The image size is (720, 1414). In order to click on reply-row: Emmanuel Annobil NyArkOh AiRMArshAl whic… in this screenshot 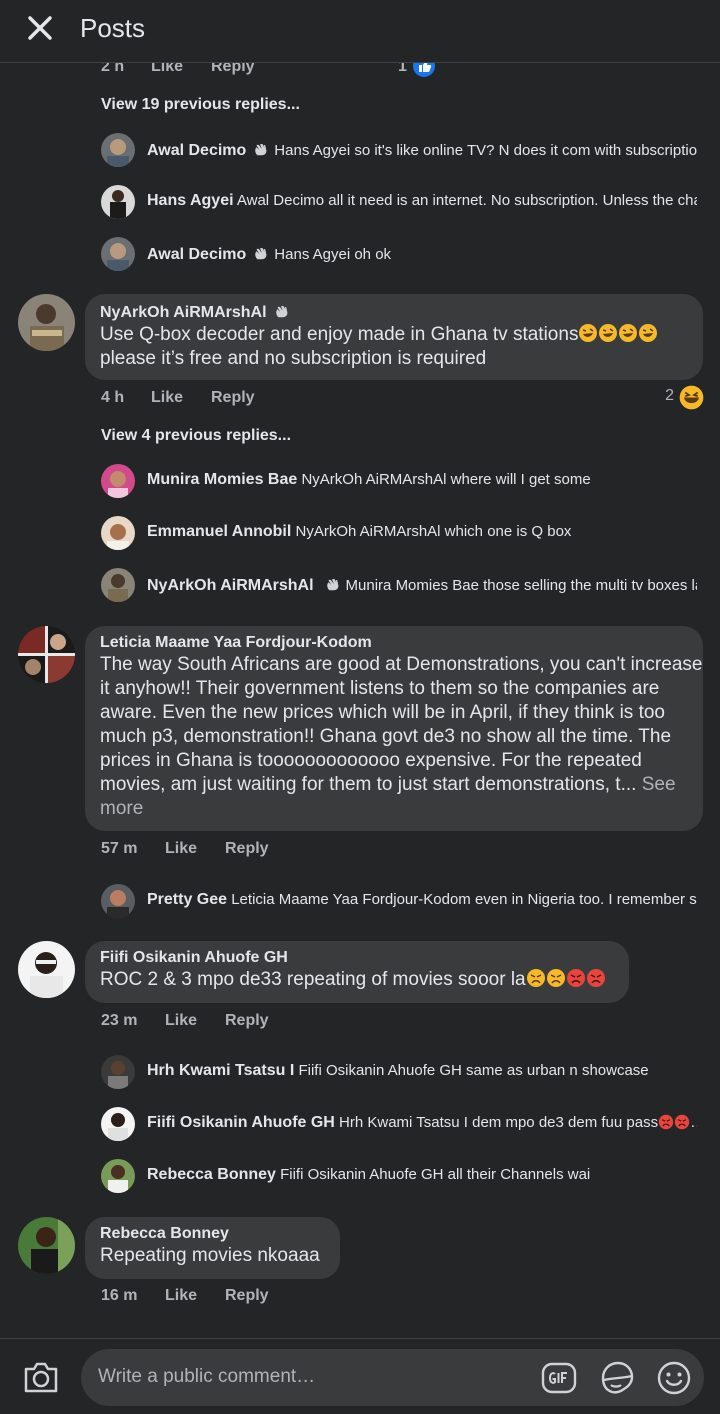, I will do `click(401, 534)`.